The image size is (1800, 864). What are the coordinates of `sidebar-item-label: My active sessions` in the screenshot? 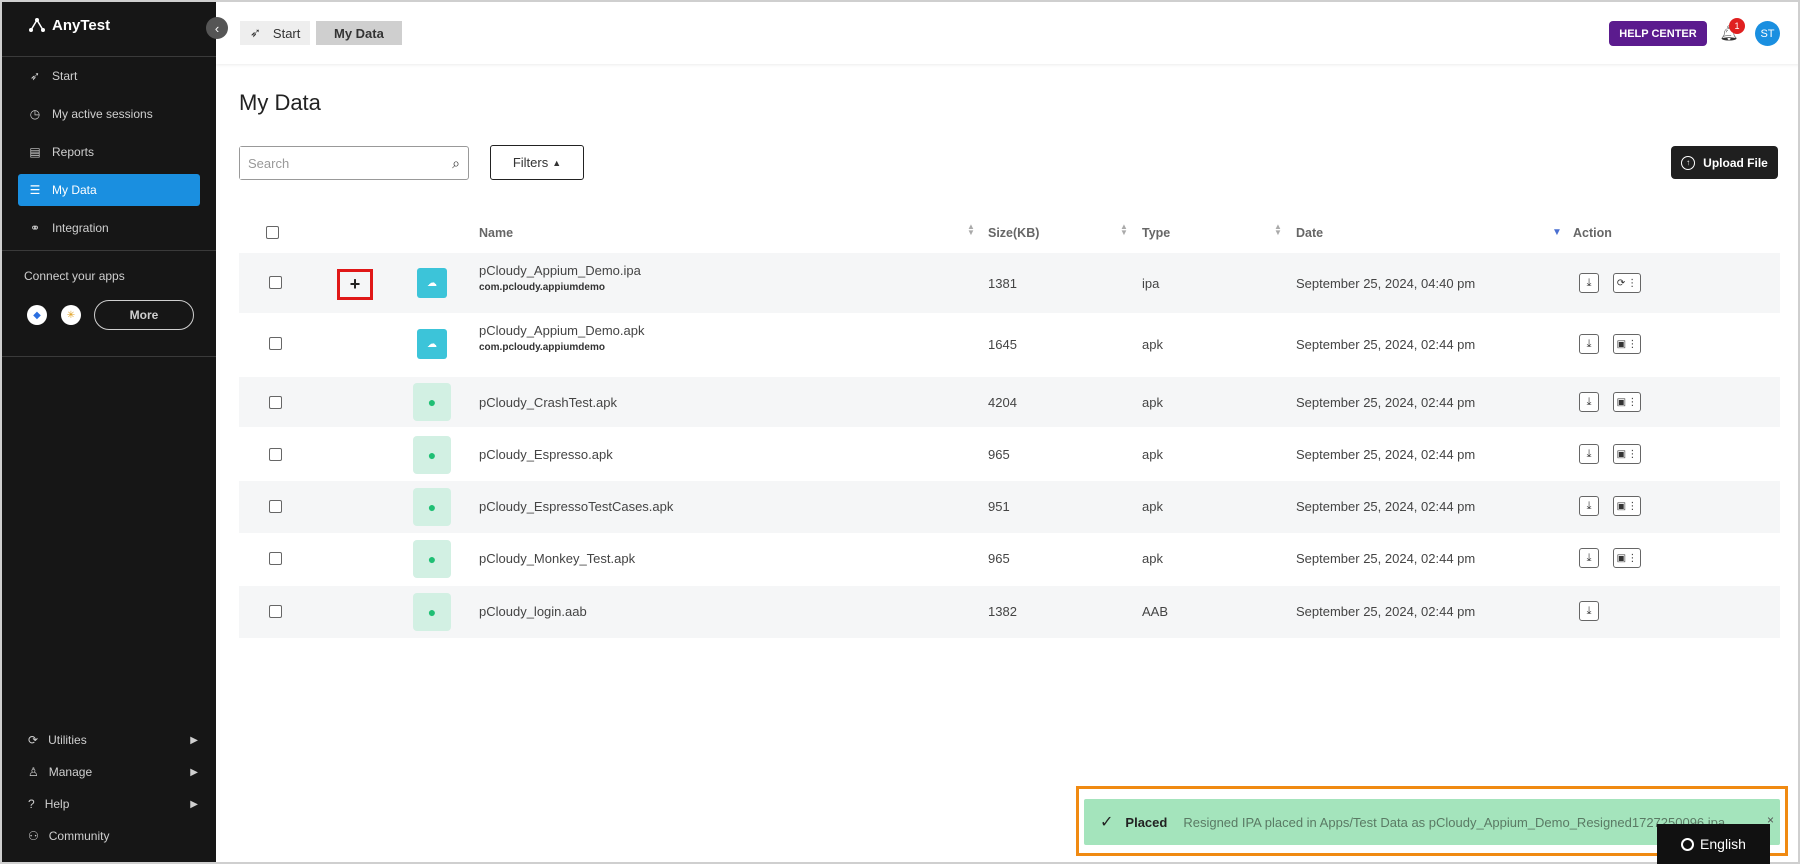 It's located at (102, 114).